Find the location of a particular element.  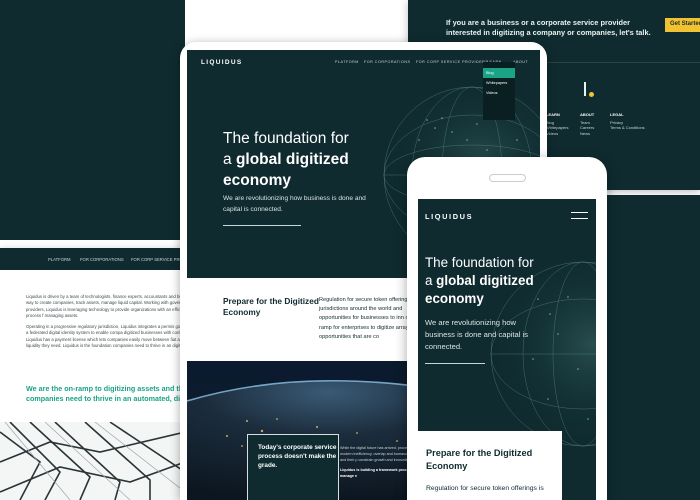

footer-col-legal: LEGAL Privacy Terms & Conditions is located at coordinates (627, 121).